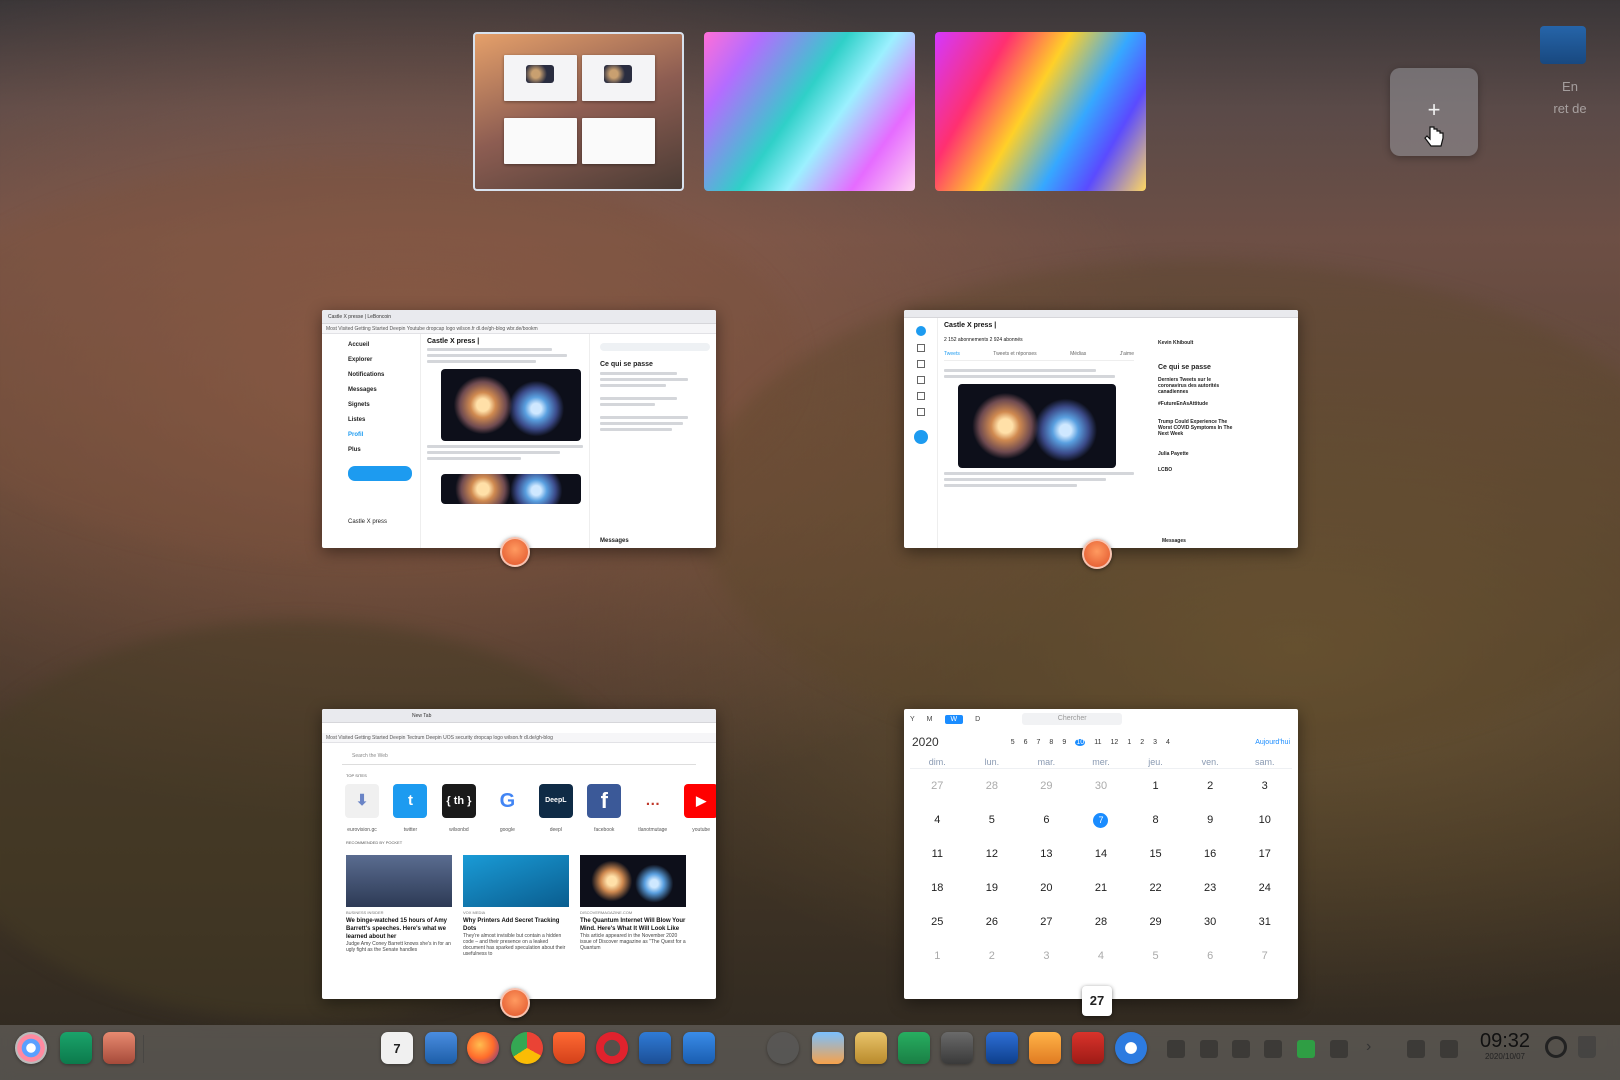  I want to click on day-cell: 19, so click(992, 888).